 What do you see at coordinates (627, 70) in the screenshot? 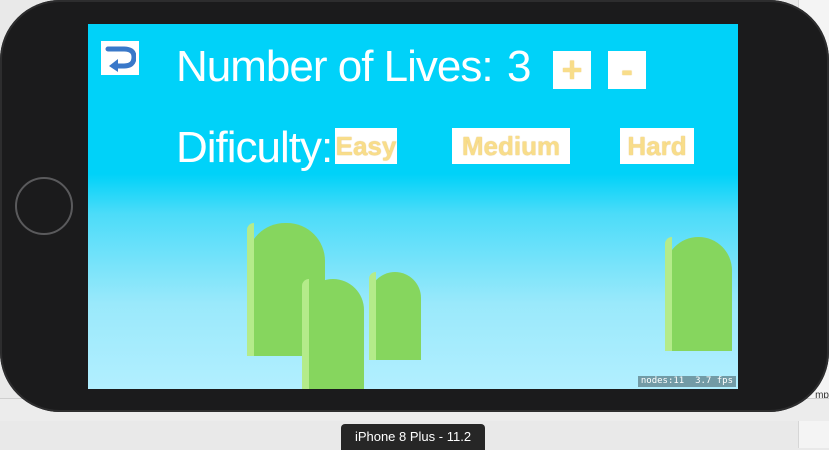
I see `decrease-lives-button: -` at bounding box center [627, 70].